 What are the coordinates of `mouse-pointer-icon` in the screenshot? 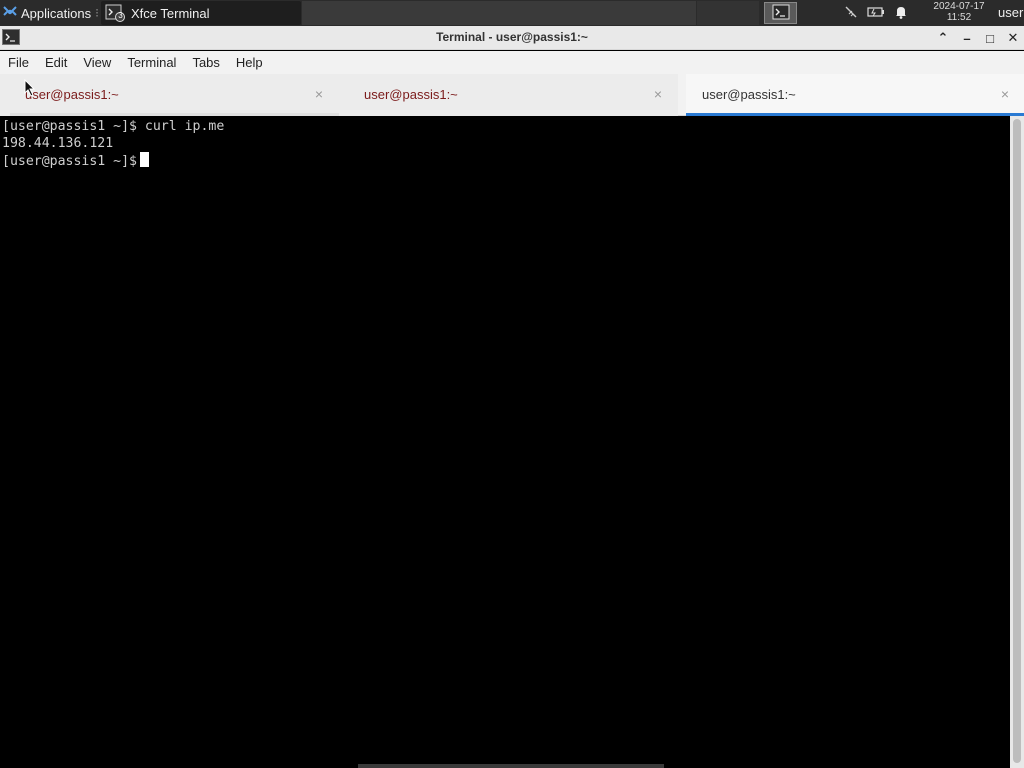 It's located at (30, 88).